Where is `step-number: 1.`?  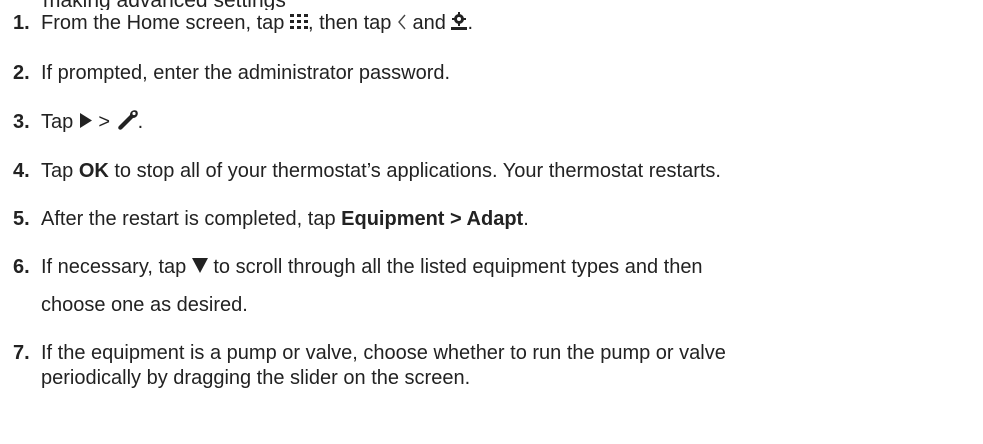
step-number: 1. is located at coordinates (21, 23).